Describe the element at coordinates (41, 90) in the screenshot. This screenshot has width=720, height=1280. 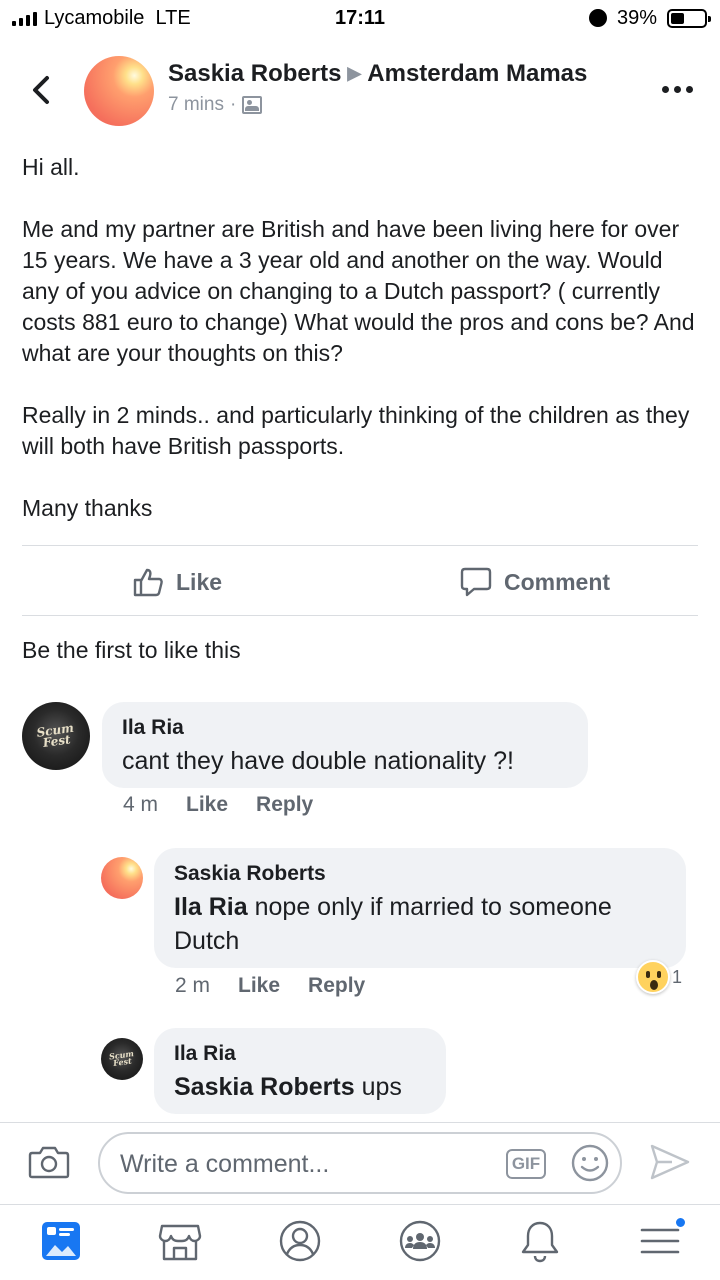
I see `back-icon` at that location.